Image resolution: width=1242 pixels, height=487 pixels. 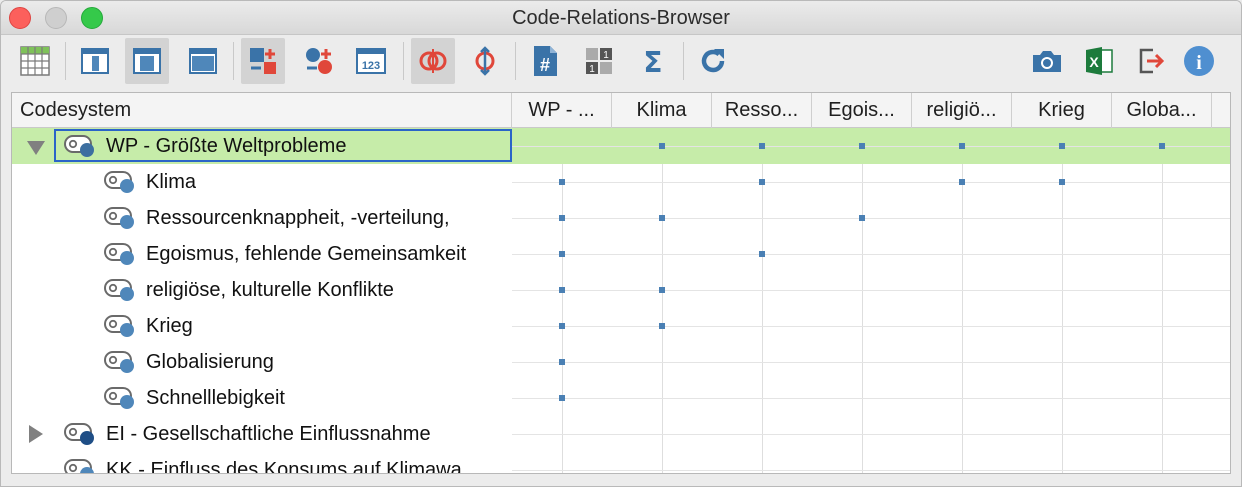 I want to click on numbers-123-icon: 123, so click(x=371, y=61).